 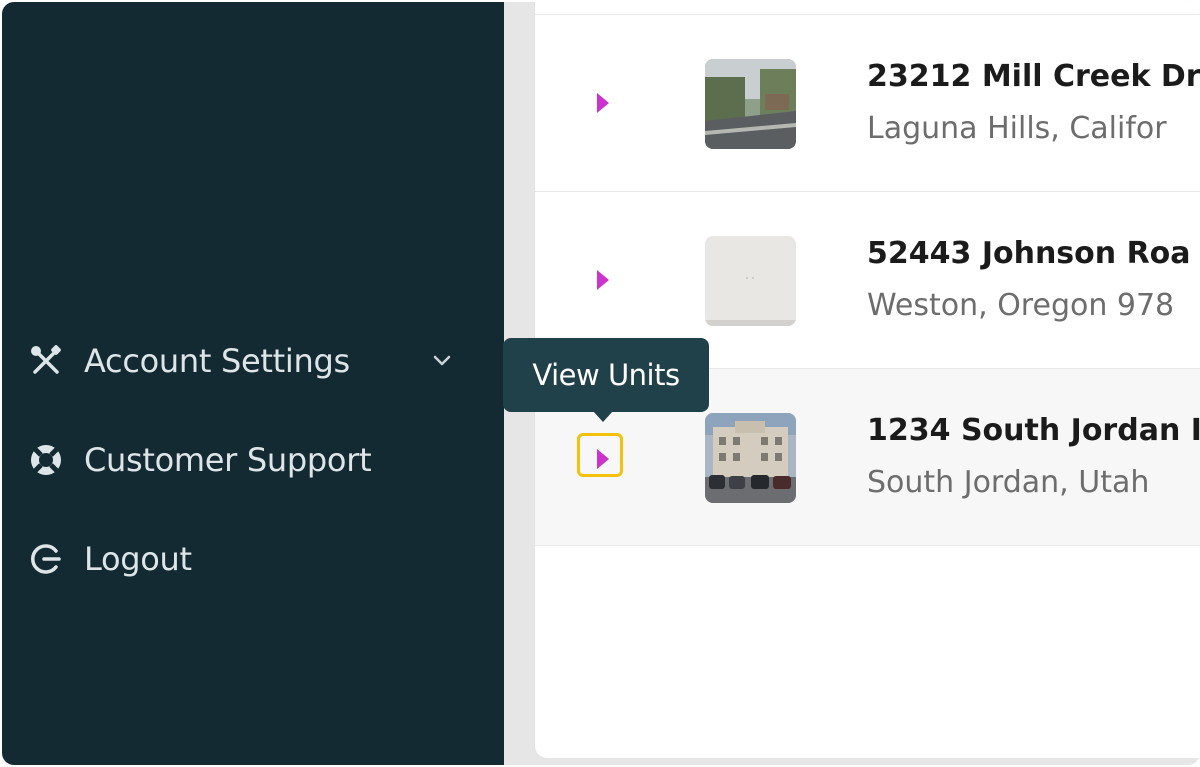 What do you see at coordinates (228, 460) in the screenshot?
I see `sidebar-item-label: Customer Support` at bounding box center [228, 460].